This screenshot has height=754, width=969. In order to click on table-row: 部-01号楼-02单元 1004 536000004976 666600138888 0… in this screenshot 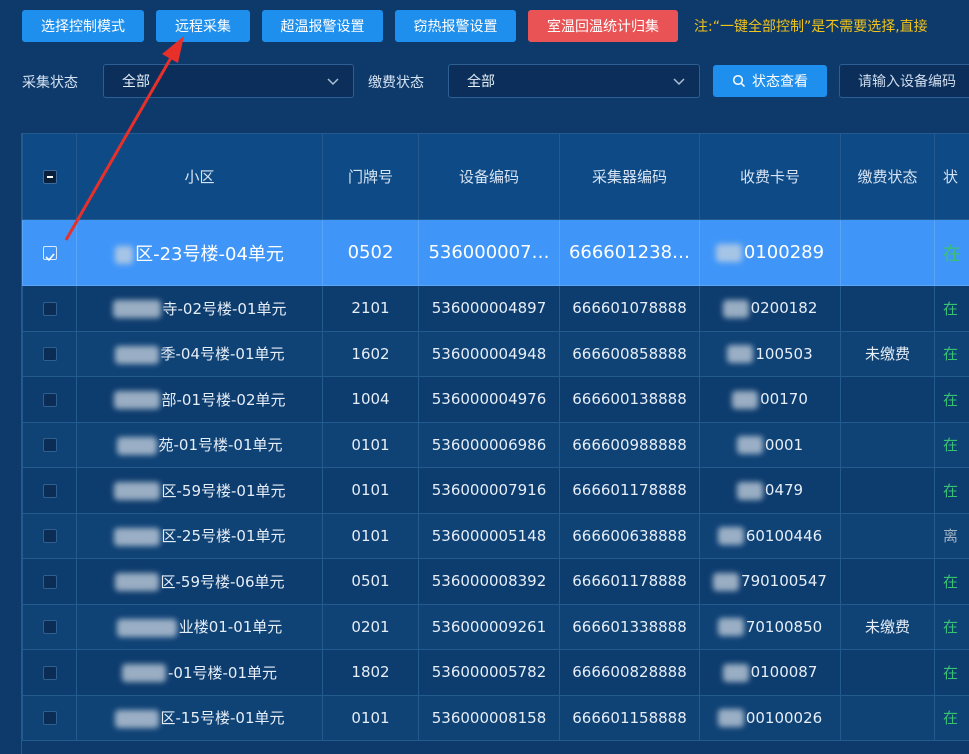, I will do `click(495, 399)`.